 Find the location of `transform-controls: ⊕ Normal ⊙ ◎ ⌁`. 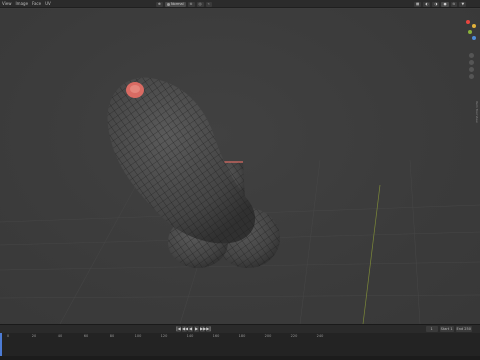

transform-controls: ⊕ Normal ⊙ ◎ ⌁ is located at coordinates (184, 4).